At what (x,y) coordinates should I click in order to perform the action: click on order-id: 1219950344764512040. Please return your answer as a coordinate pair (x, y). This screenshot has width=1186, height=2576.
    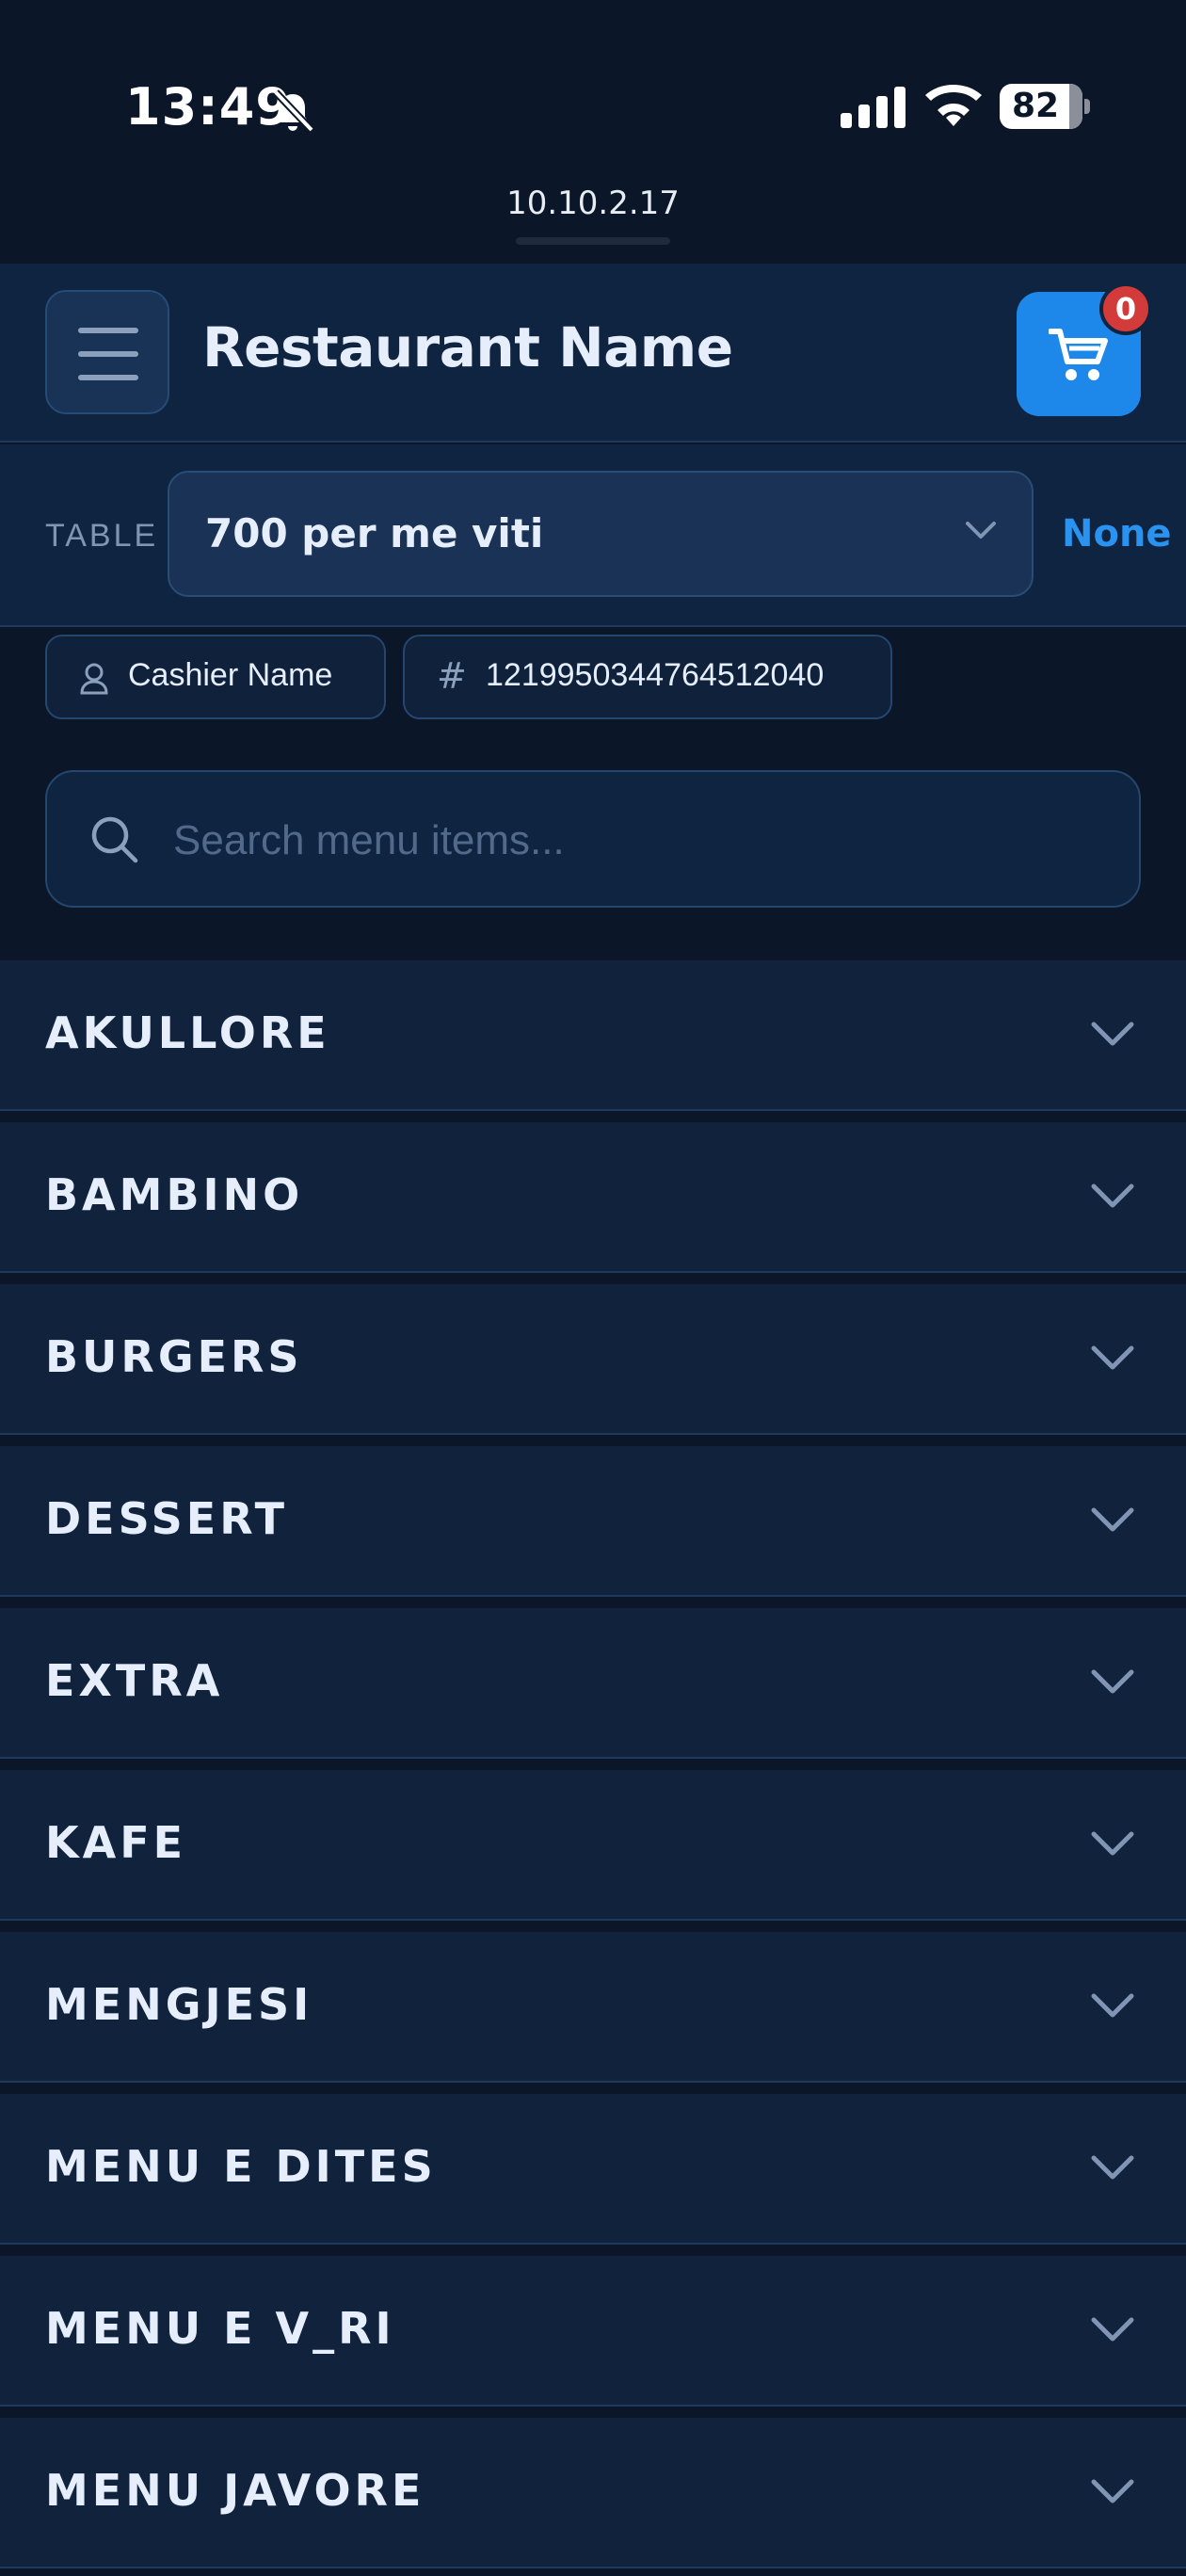
    Looking at the image, I should click on (655, 675).